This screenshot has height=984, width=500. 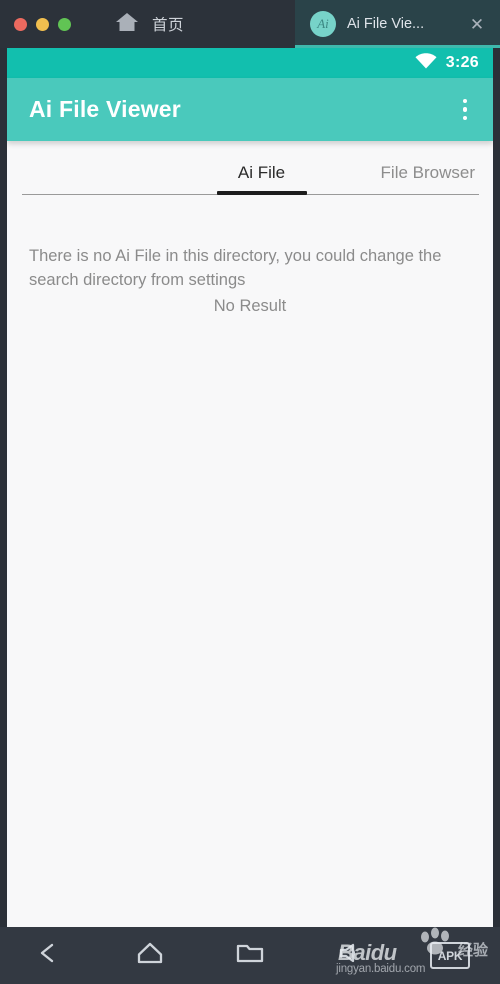 What do you see at coordinates (323, 24) in the screenshot?
I see `app-favicon: Ai` at bounding box center [323, 24].